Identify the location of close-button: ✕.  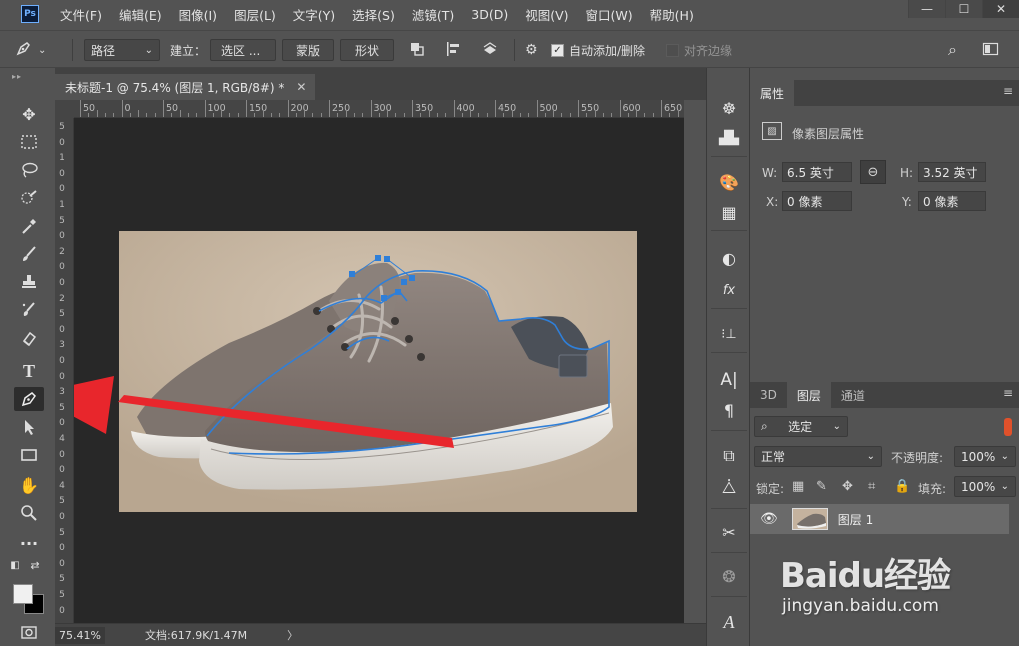
(1000, 9).